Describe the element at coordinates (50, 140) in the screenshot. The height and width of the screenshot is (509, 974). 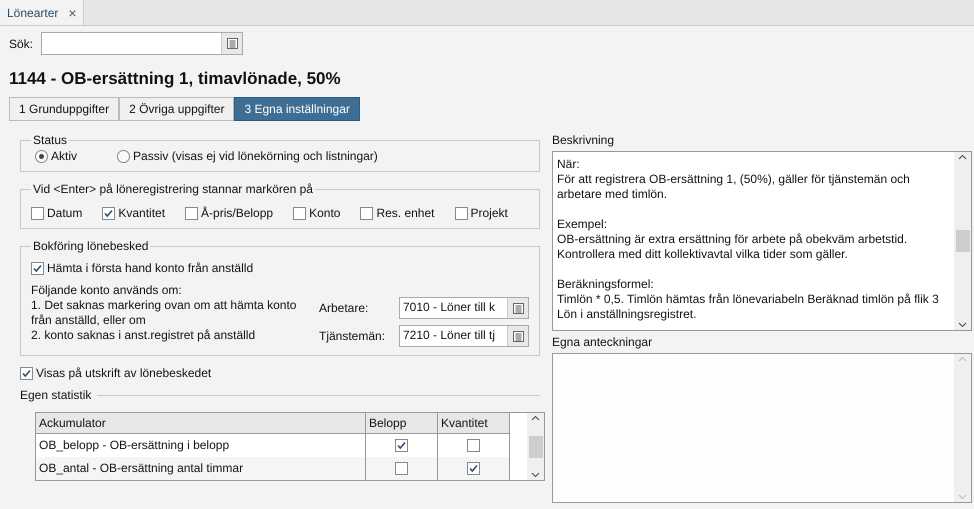
I see `group-label: Status` at that location.